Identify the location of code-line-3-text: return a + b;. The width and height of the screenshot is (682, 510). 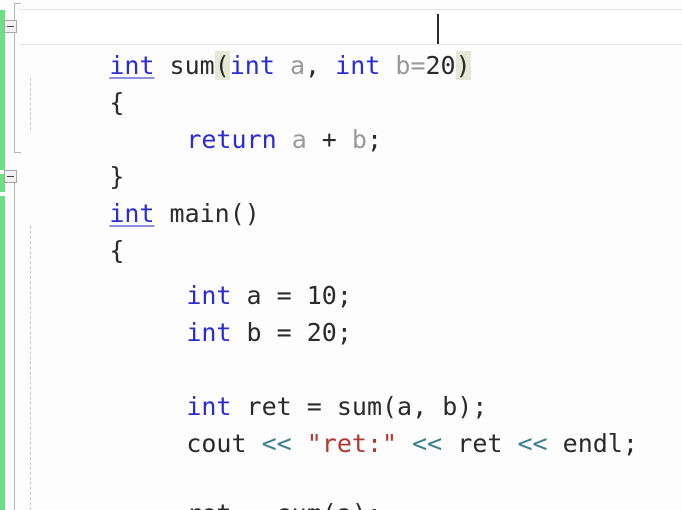
(239, 119).